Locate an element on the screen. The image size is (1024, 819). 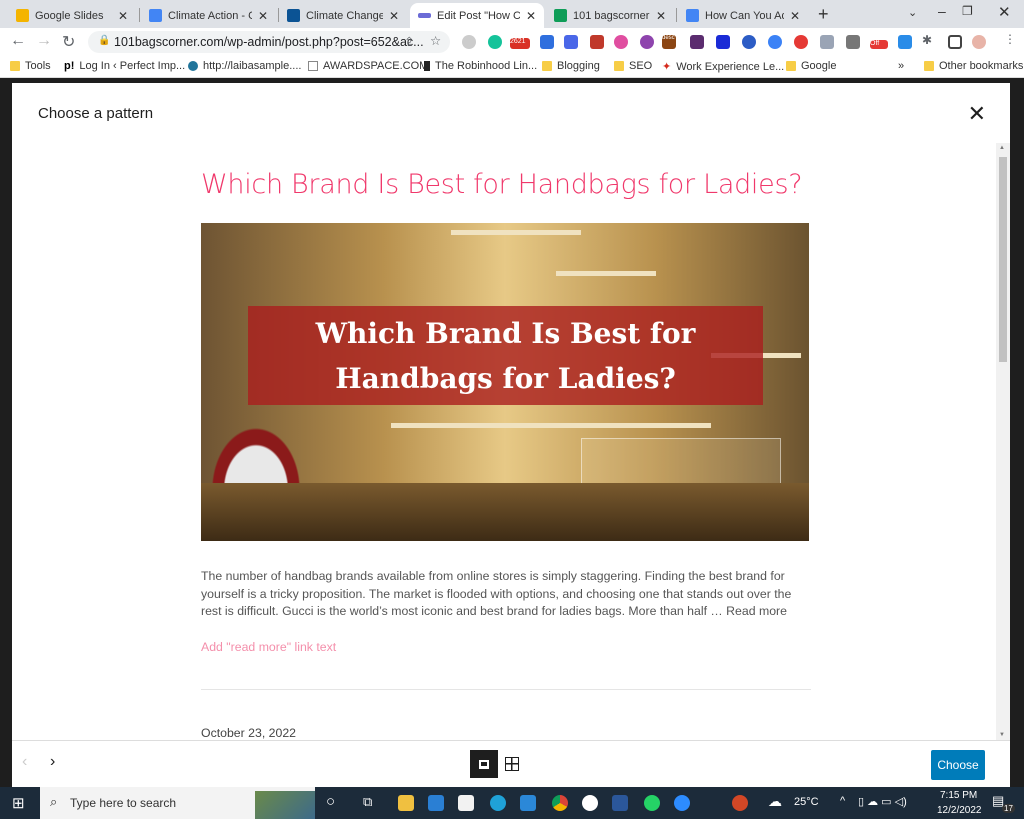
weather-temp: 25°C is located at coordinates (806, 802).